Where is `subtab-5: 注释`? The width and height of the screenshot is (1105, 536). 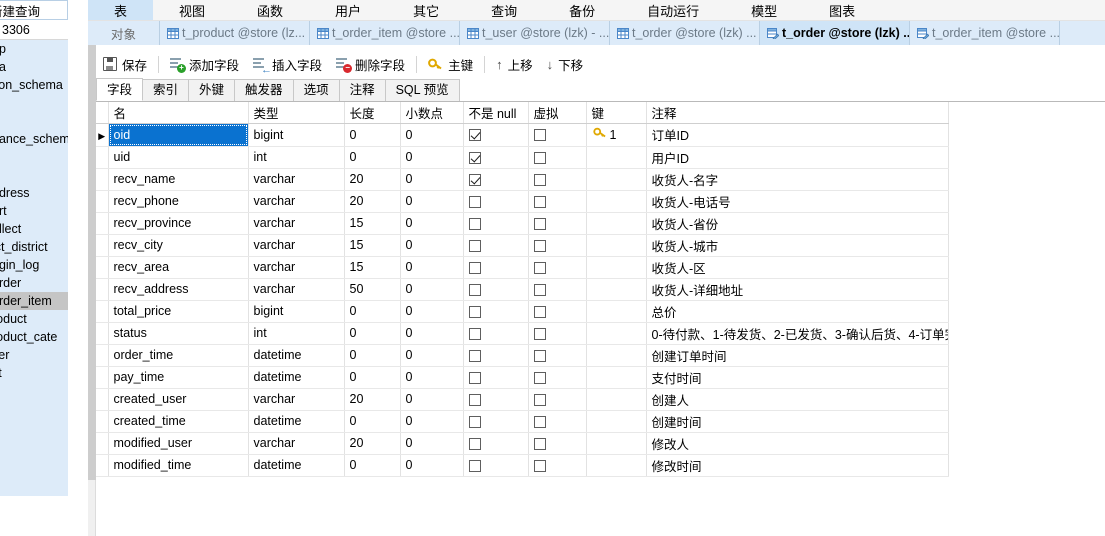
subtab-5: 注释 is located at coordinates (362, 90).